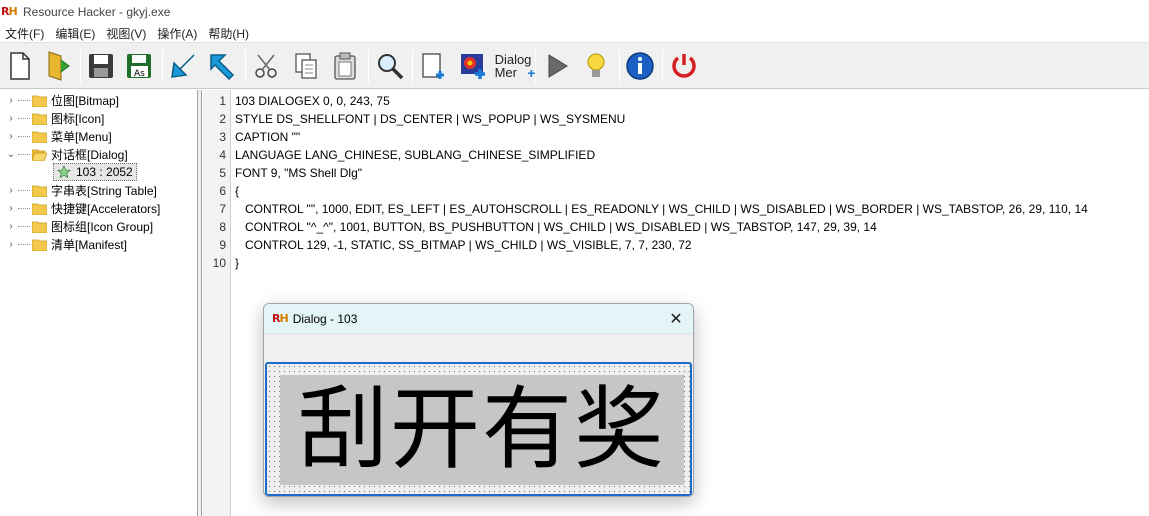 The image size is (1149, 516). I want to click on dialog-merger-button: Dialog Mer +, so click(515, 66).